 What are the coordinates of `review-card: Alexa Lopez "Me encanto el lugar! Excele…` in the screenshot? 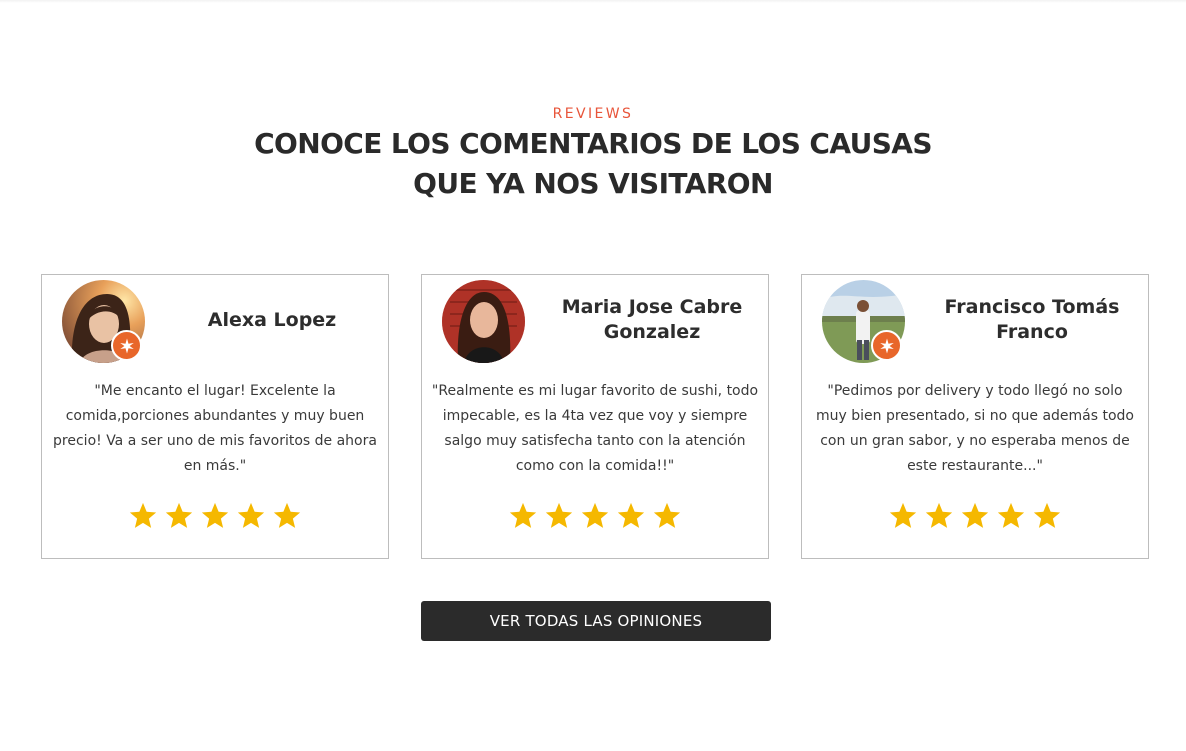 It's located at (215, 416).